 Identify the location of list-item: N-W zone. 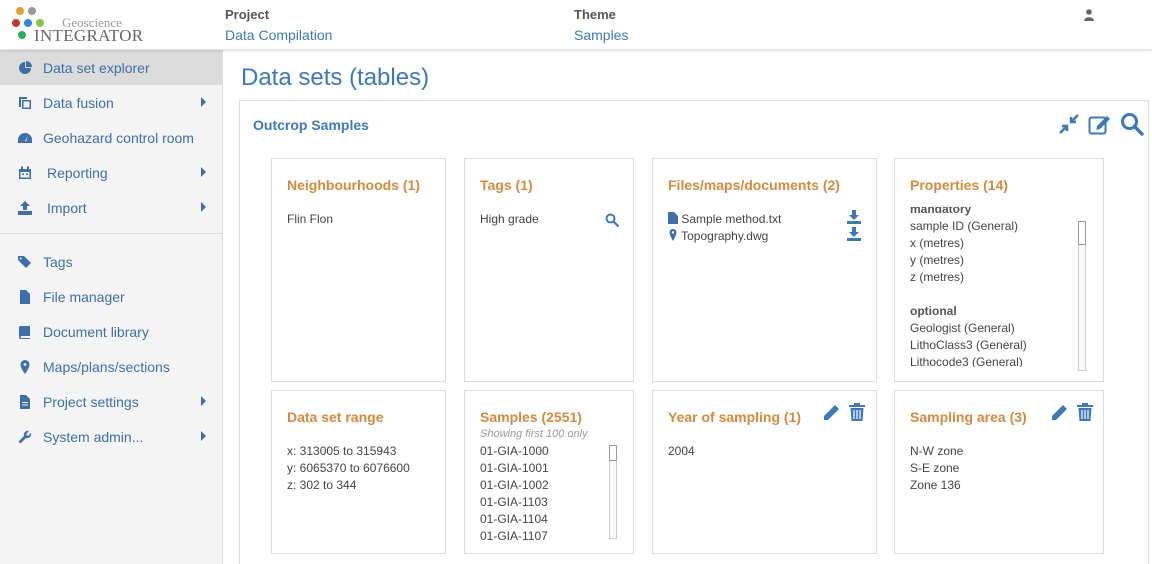
(937, 451).